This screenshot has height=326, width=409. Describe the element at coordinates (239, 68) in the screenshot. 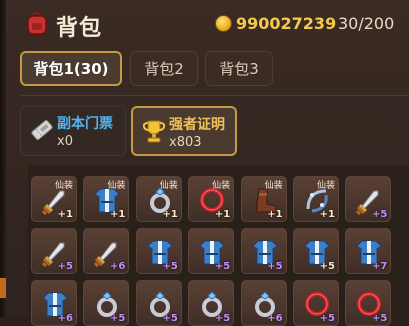

I see `tab-backpack-3: 背包3` at that location.